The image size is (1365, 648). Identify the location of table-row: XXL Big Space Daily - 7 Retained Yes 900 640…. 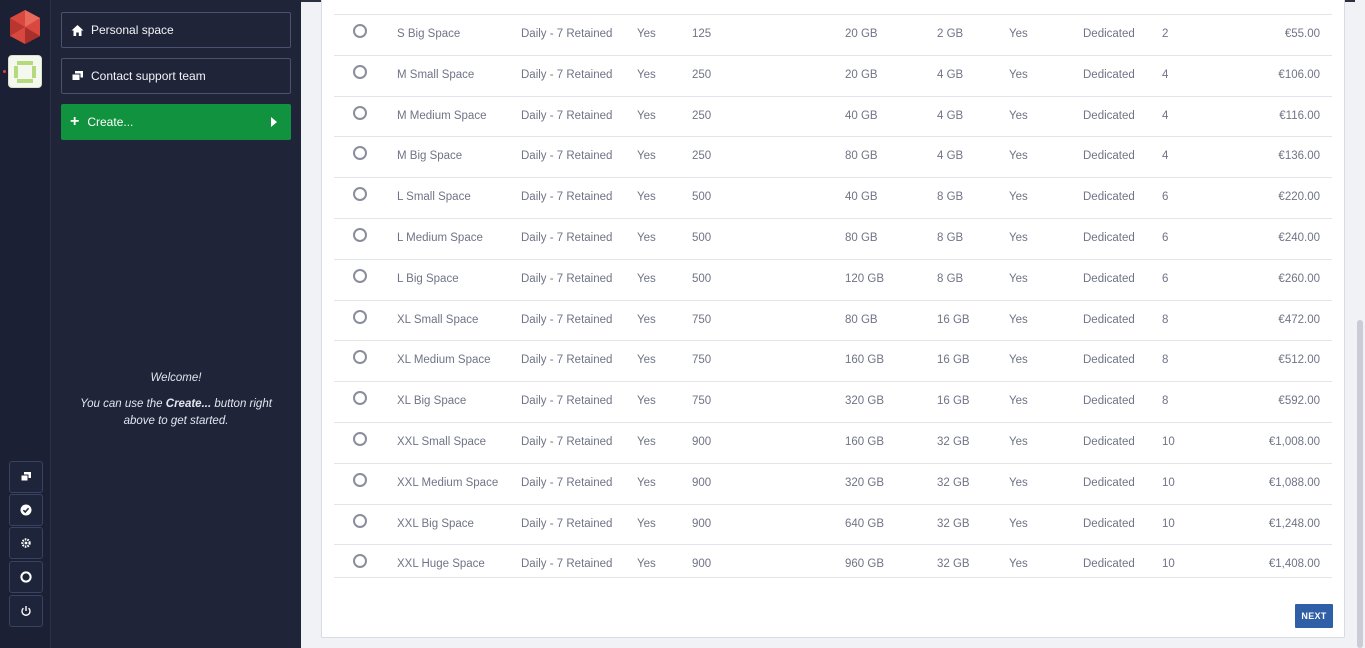
(833, 524).